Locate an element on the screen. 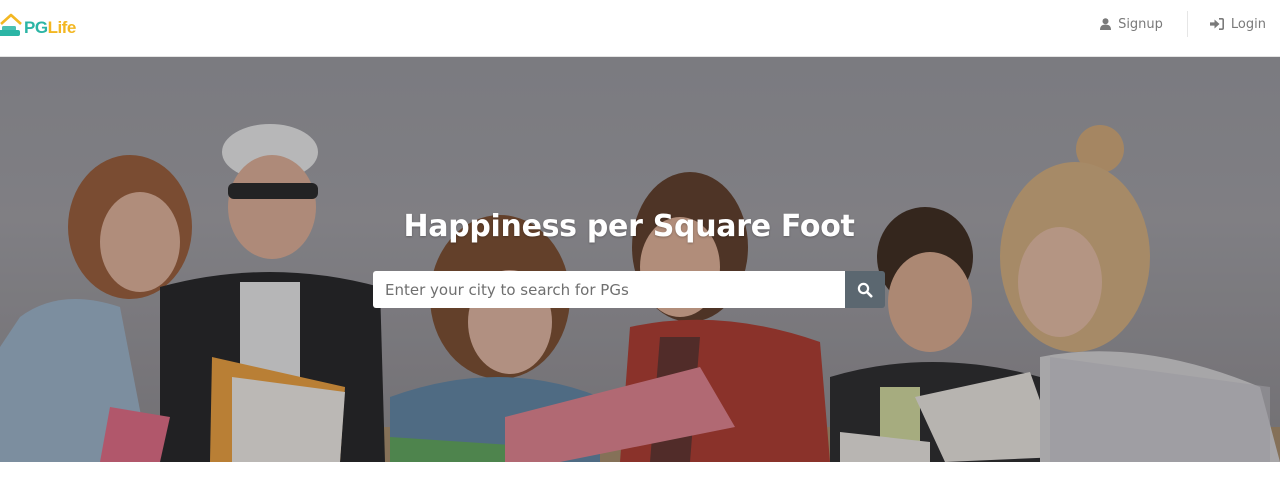 The width and height of the screenshot is (1280, 484). house-logo-icon is located at coordinates (11, 24).